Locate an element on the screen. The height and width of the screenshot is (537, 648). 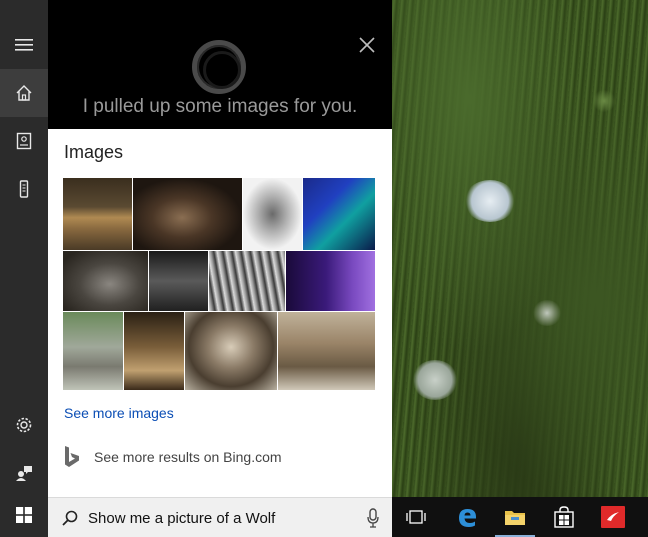
cortana-header: I pulled up some images for you. is located at coordinates (220, 64).